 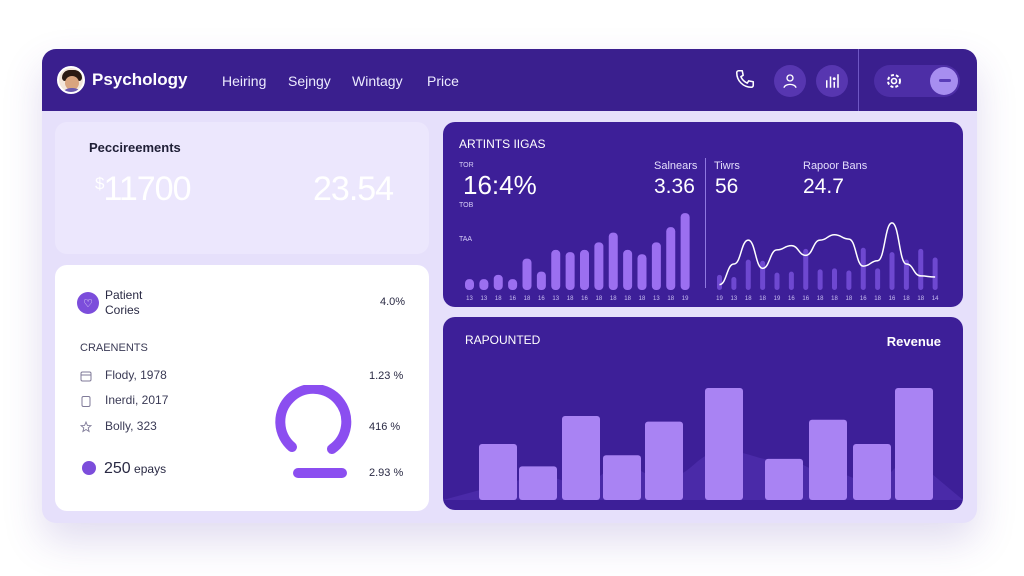 What do you see at coordinates (917, 81) in the screenshot?
I see `settings-toggle` at bounding box center [917, 81].